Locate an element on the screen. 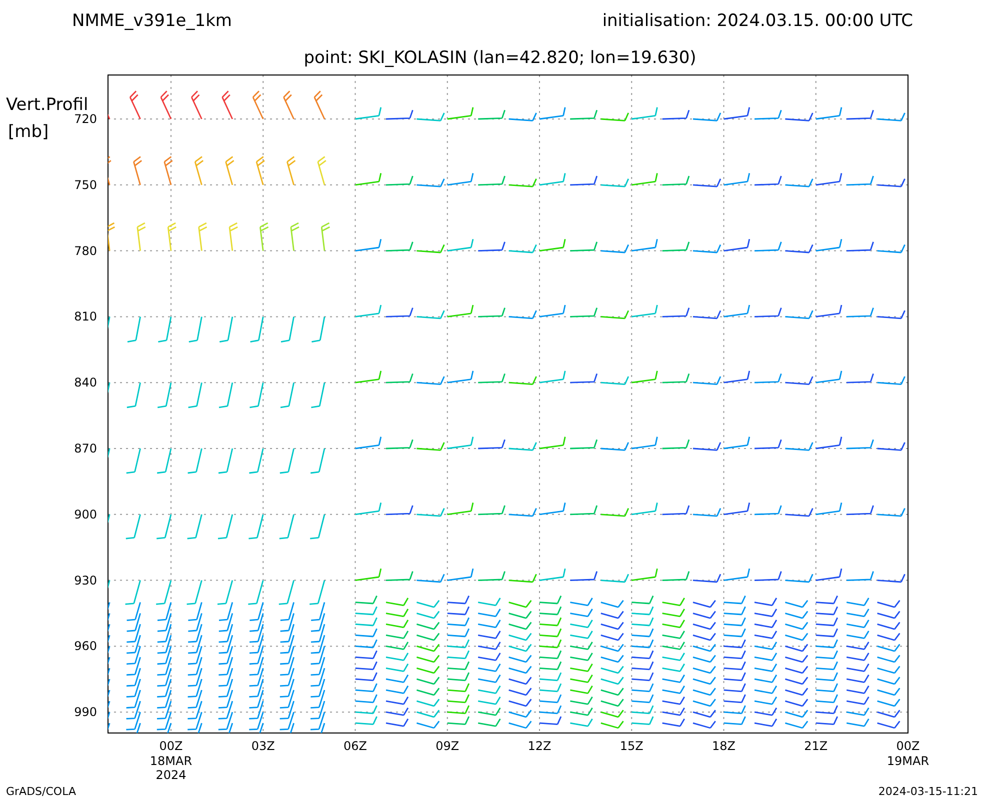 This screenshot has width=1000, height=800. y-axis-label: 870 is located at coordinates (85, 449).